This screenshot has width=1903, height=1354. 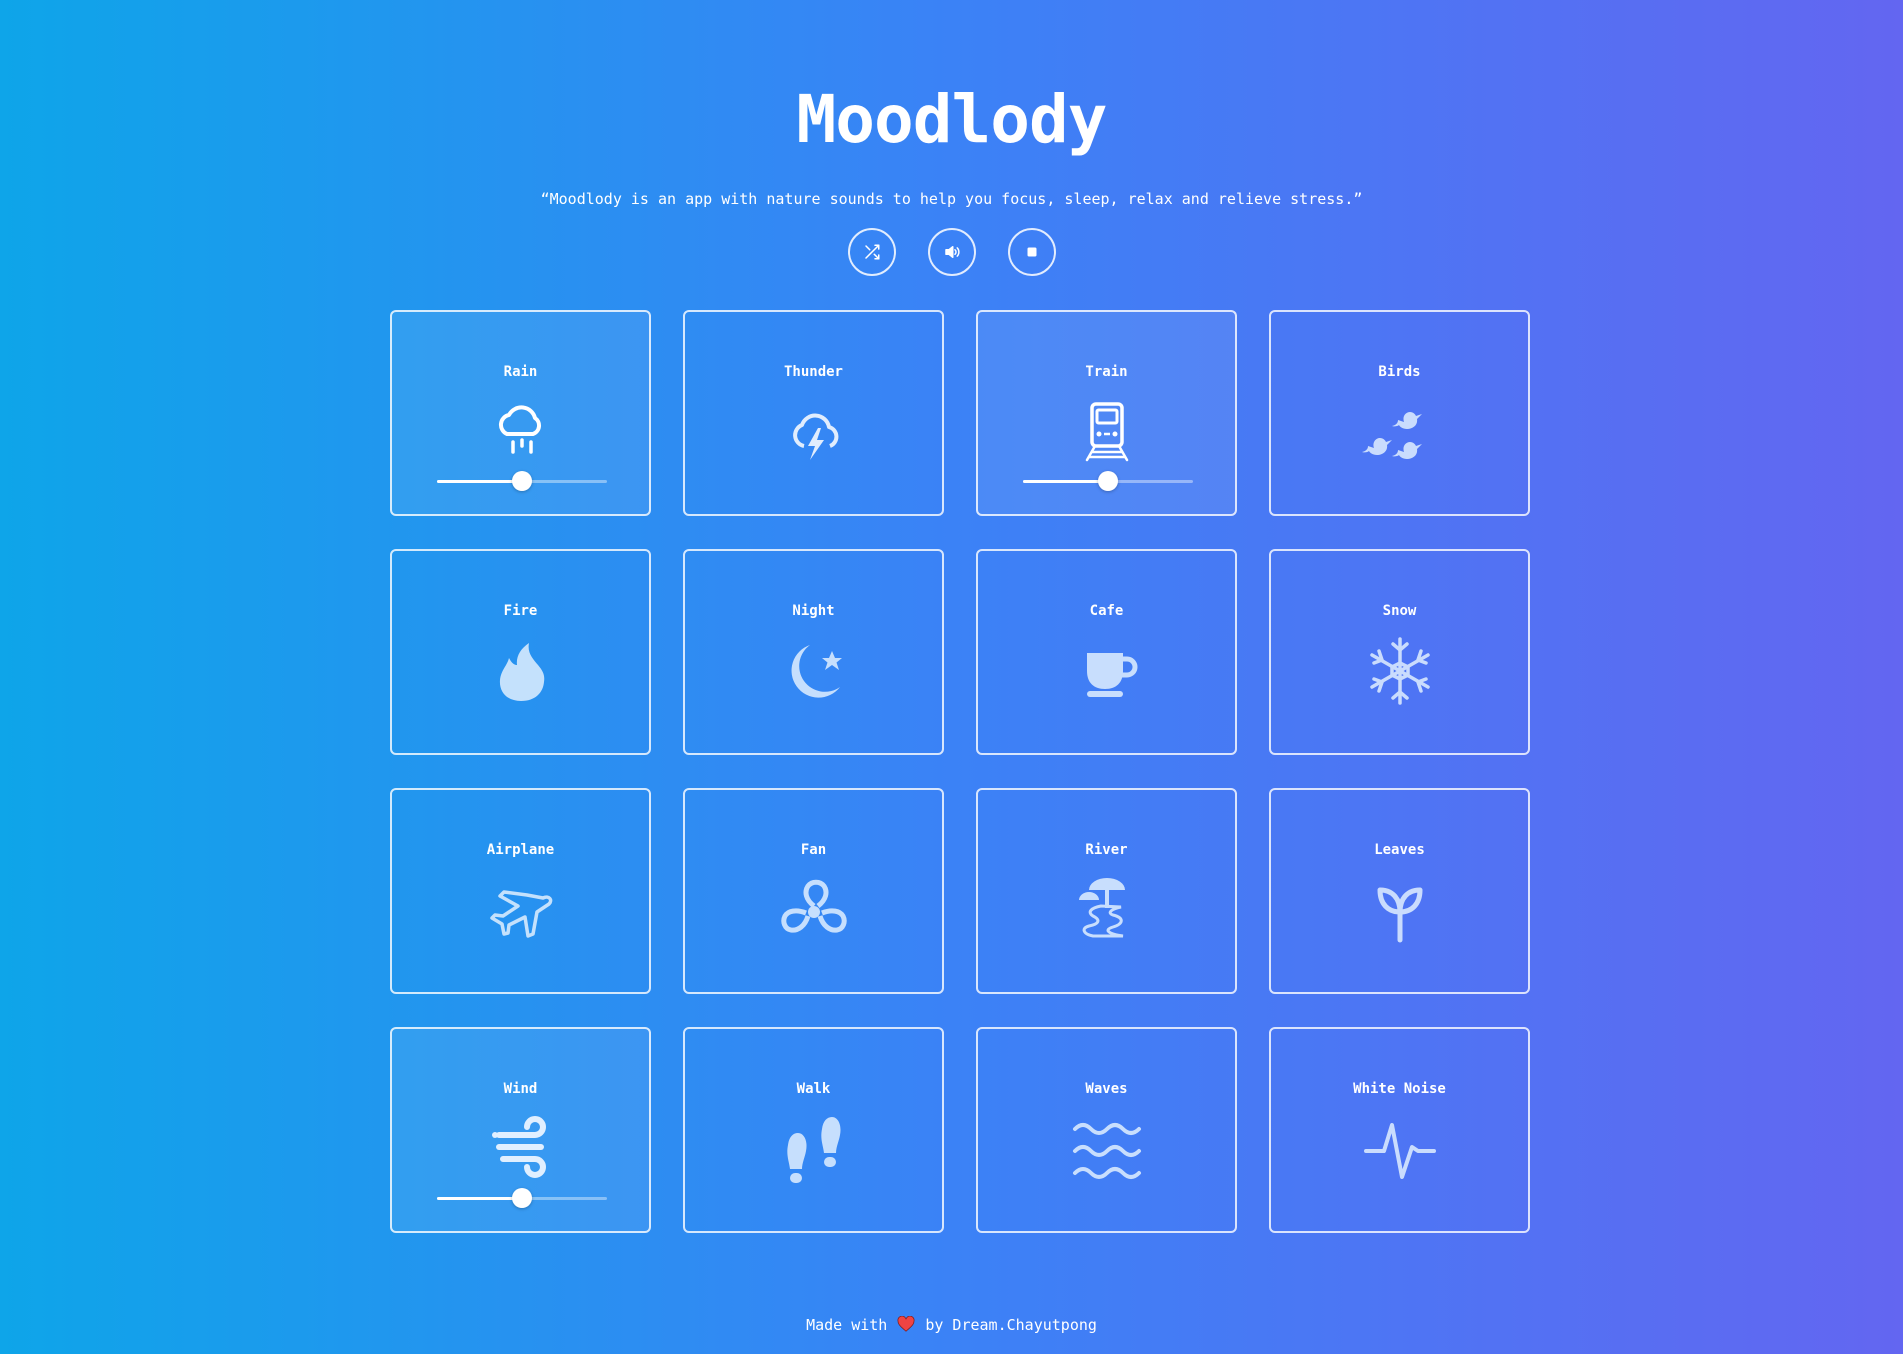 I want to click on sound-card-train: Train, so click(x=1106, y=413).